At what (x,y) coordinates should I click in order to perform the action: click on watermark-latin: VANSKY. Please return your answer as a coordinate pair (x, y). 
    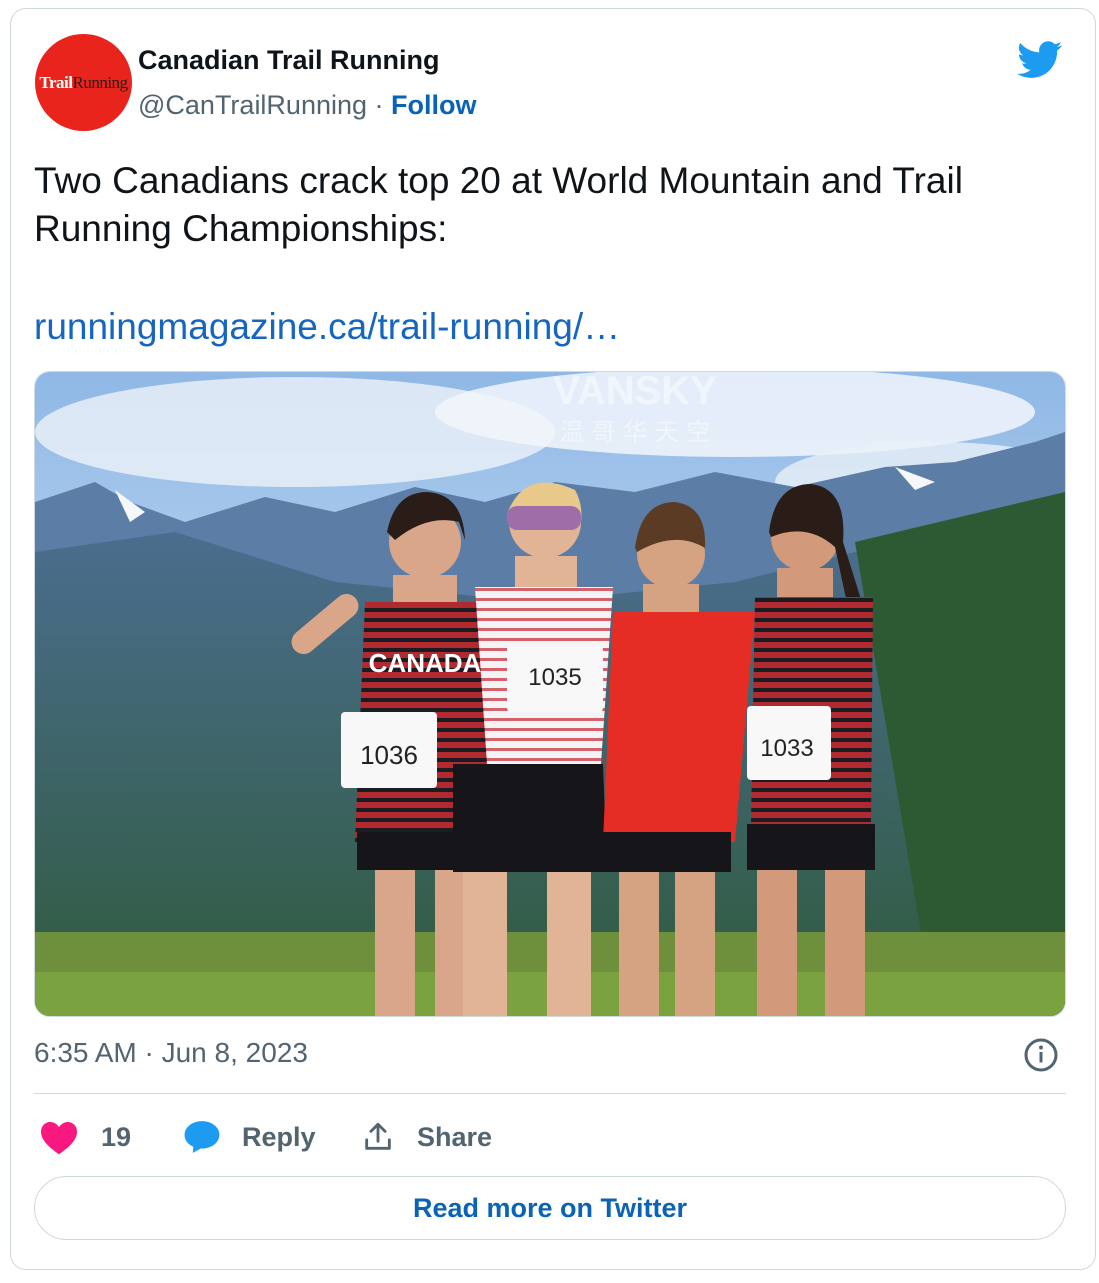
    Looking at the image, I should click on (635, 392).